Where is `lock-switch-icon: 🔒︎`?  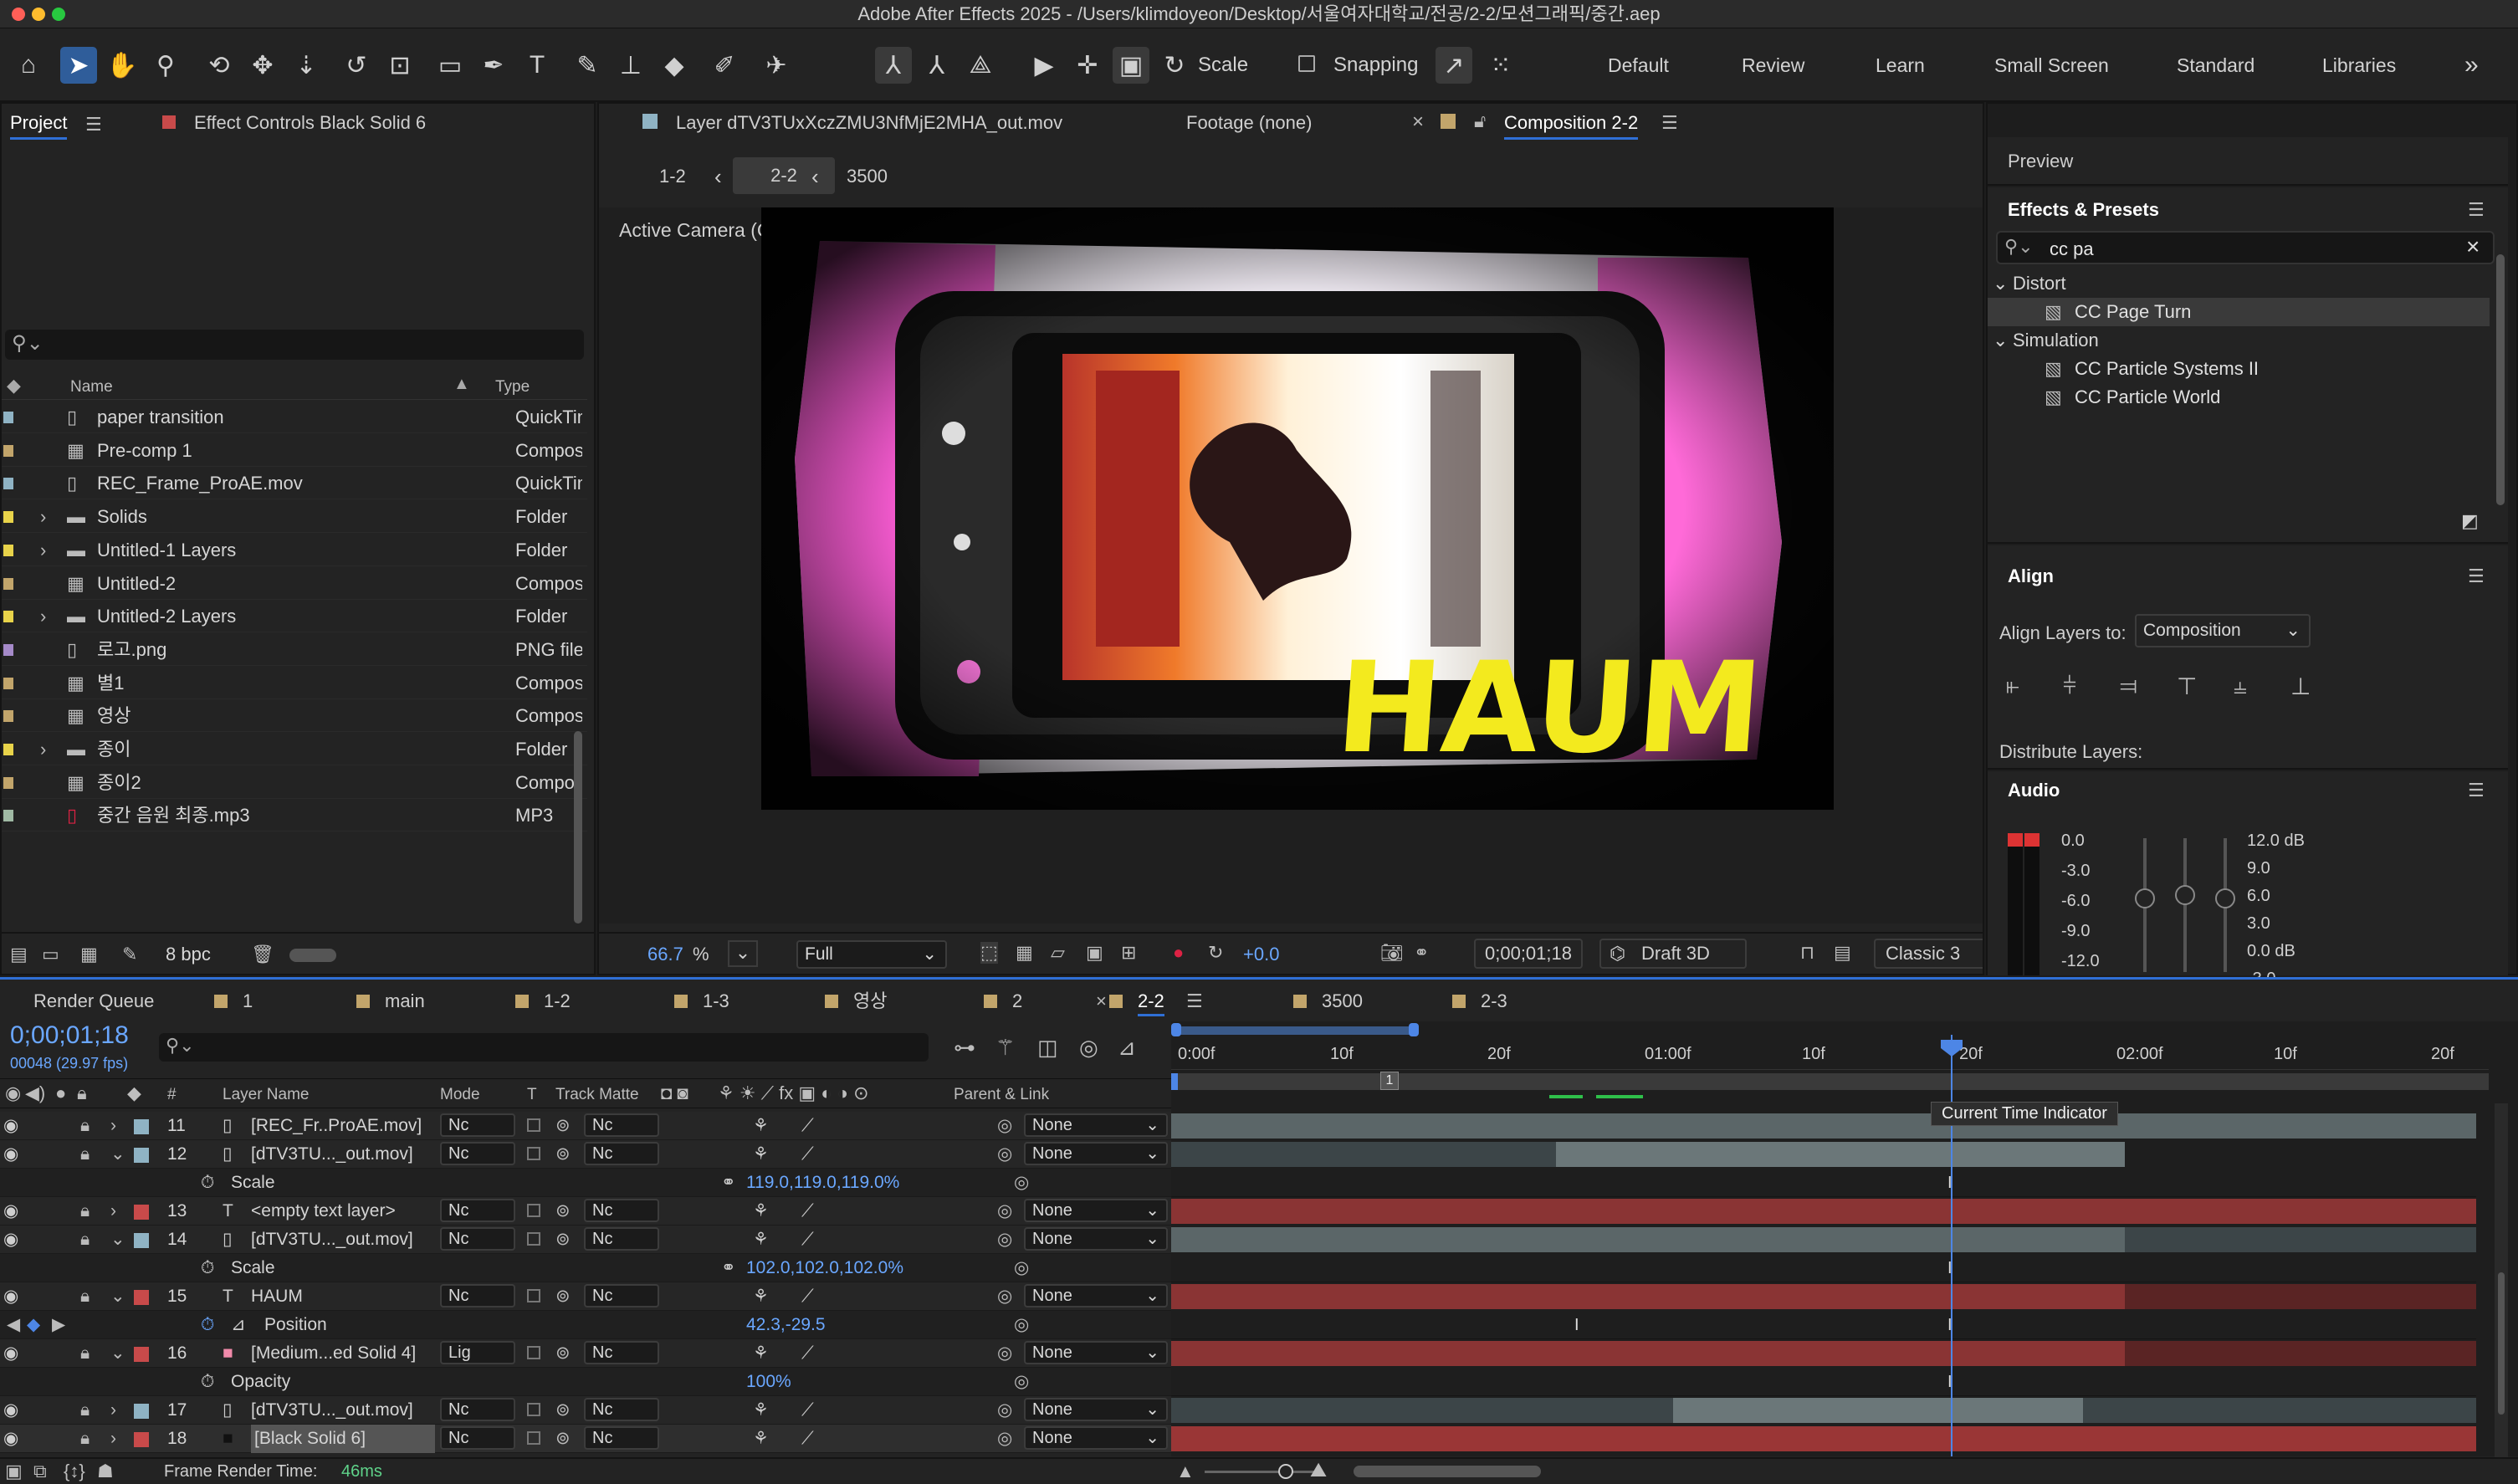
lock-switch-icon: 🔒︎ is located at coordinates (82, 1093).